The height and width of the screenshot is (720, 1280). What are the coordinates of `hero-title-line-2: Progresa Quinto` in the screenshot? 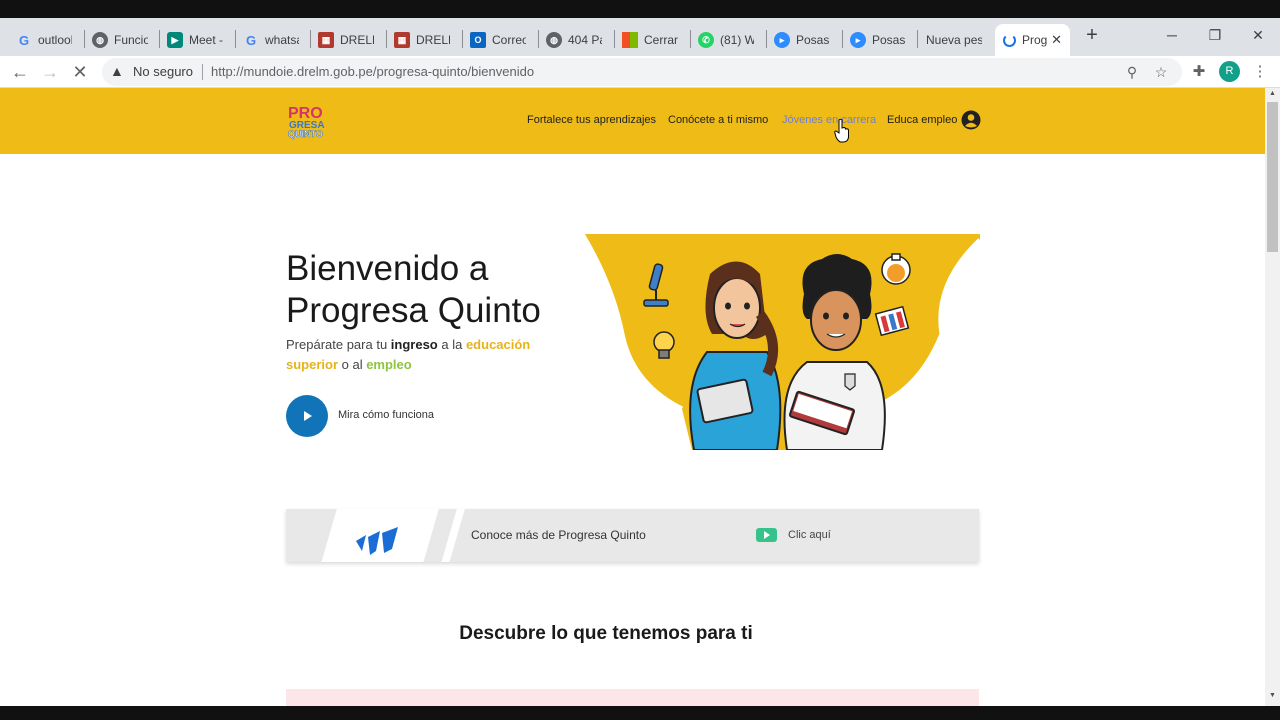 It's located at (413, 310).